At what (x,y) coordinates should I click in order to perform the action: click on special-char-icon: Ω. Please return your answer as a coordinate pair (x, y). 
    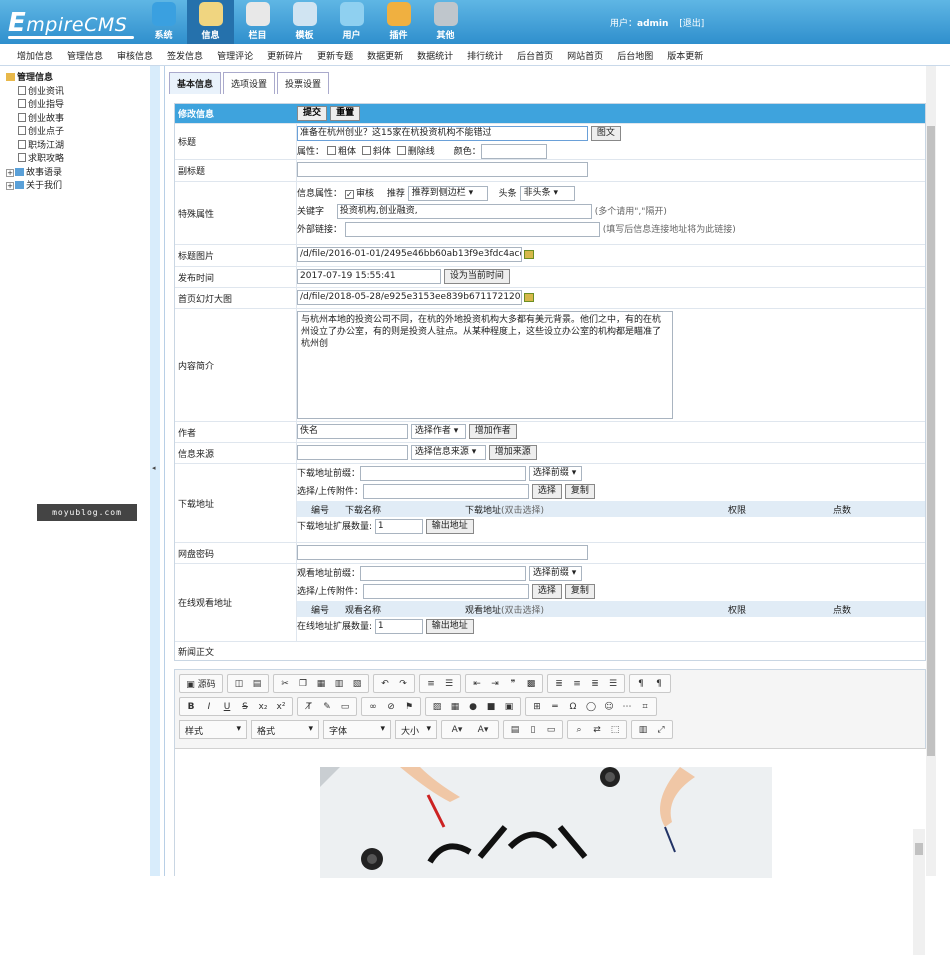
    Looking at the image, I should click on (573, 707).